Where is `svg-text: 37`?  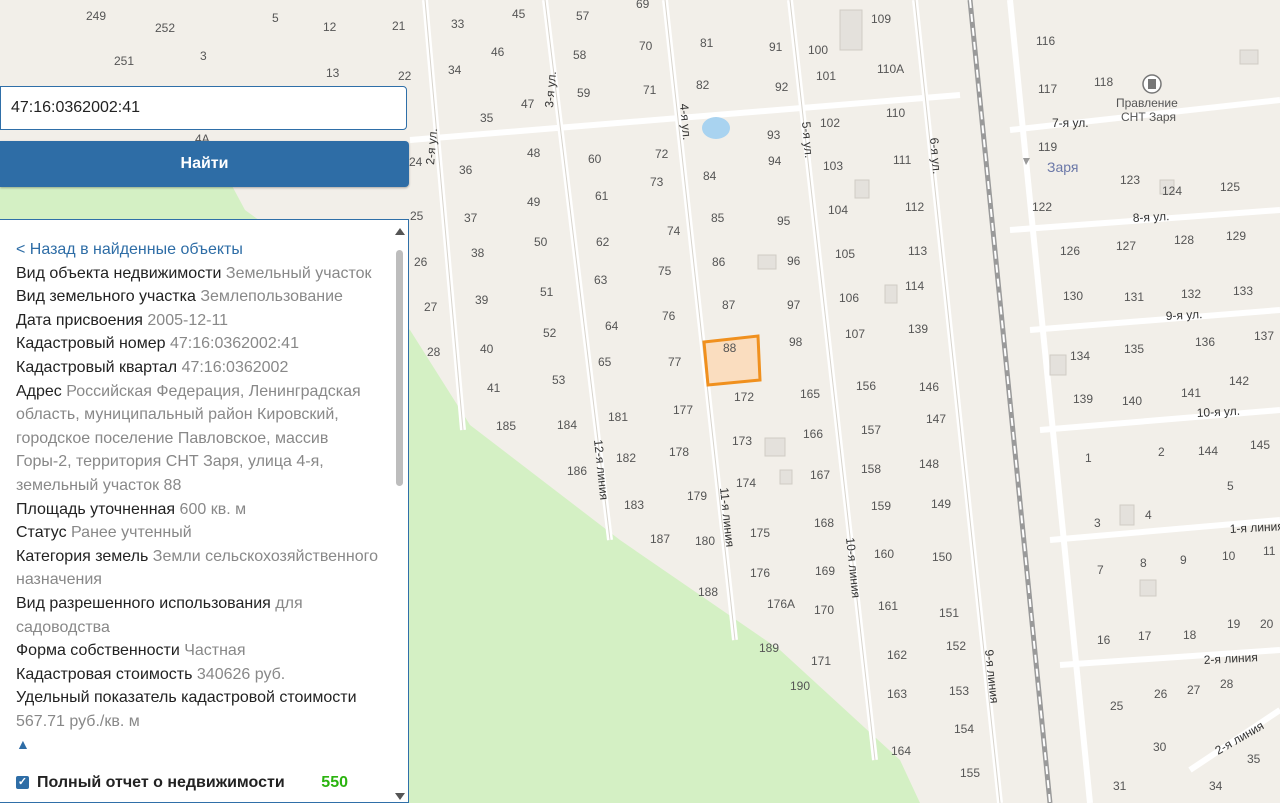 svg-text: 37 is located at coordinates (471, 218).